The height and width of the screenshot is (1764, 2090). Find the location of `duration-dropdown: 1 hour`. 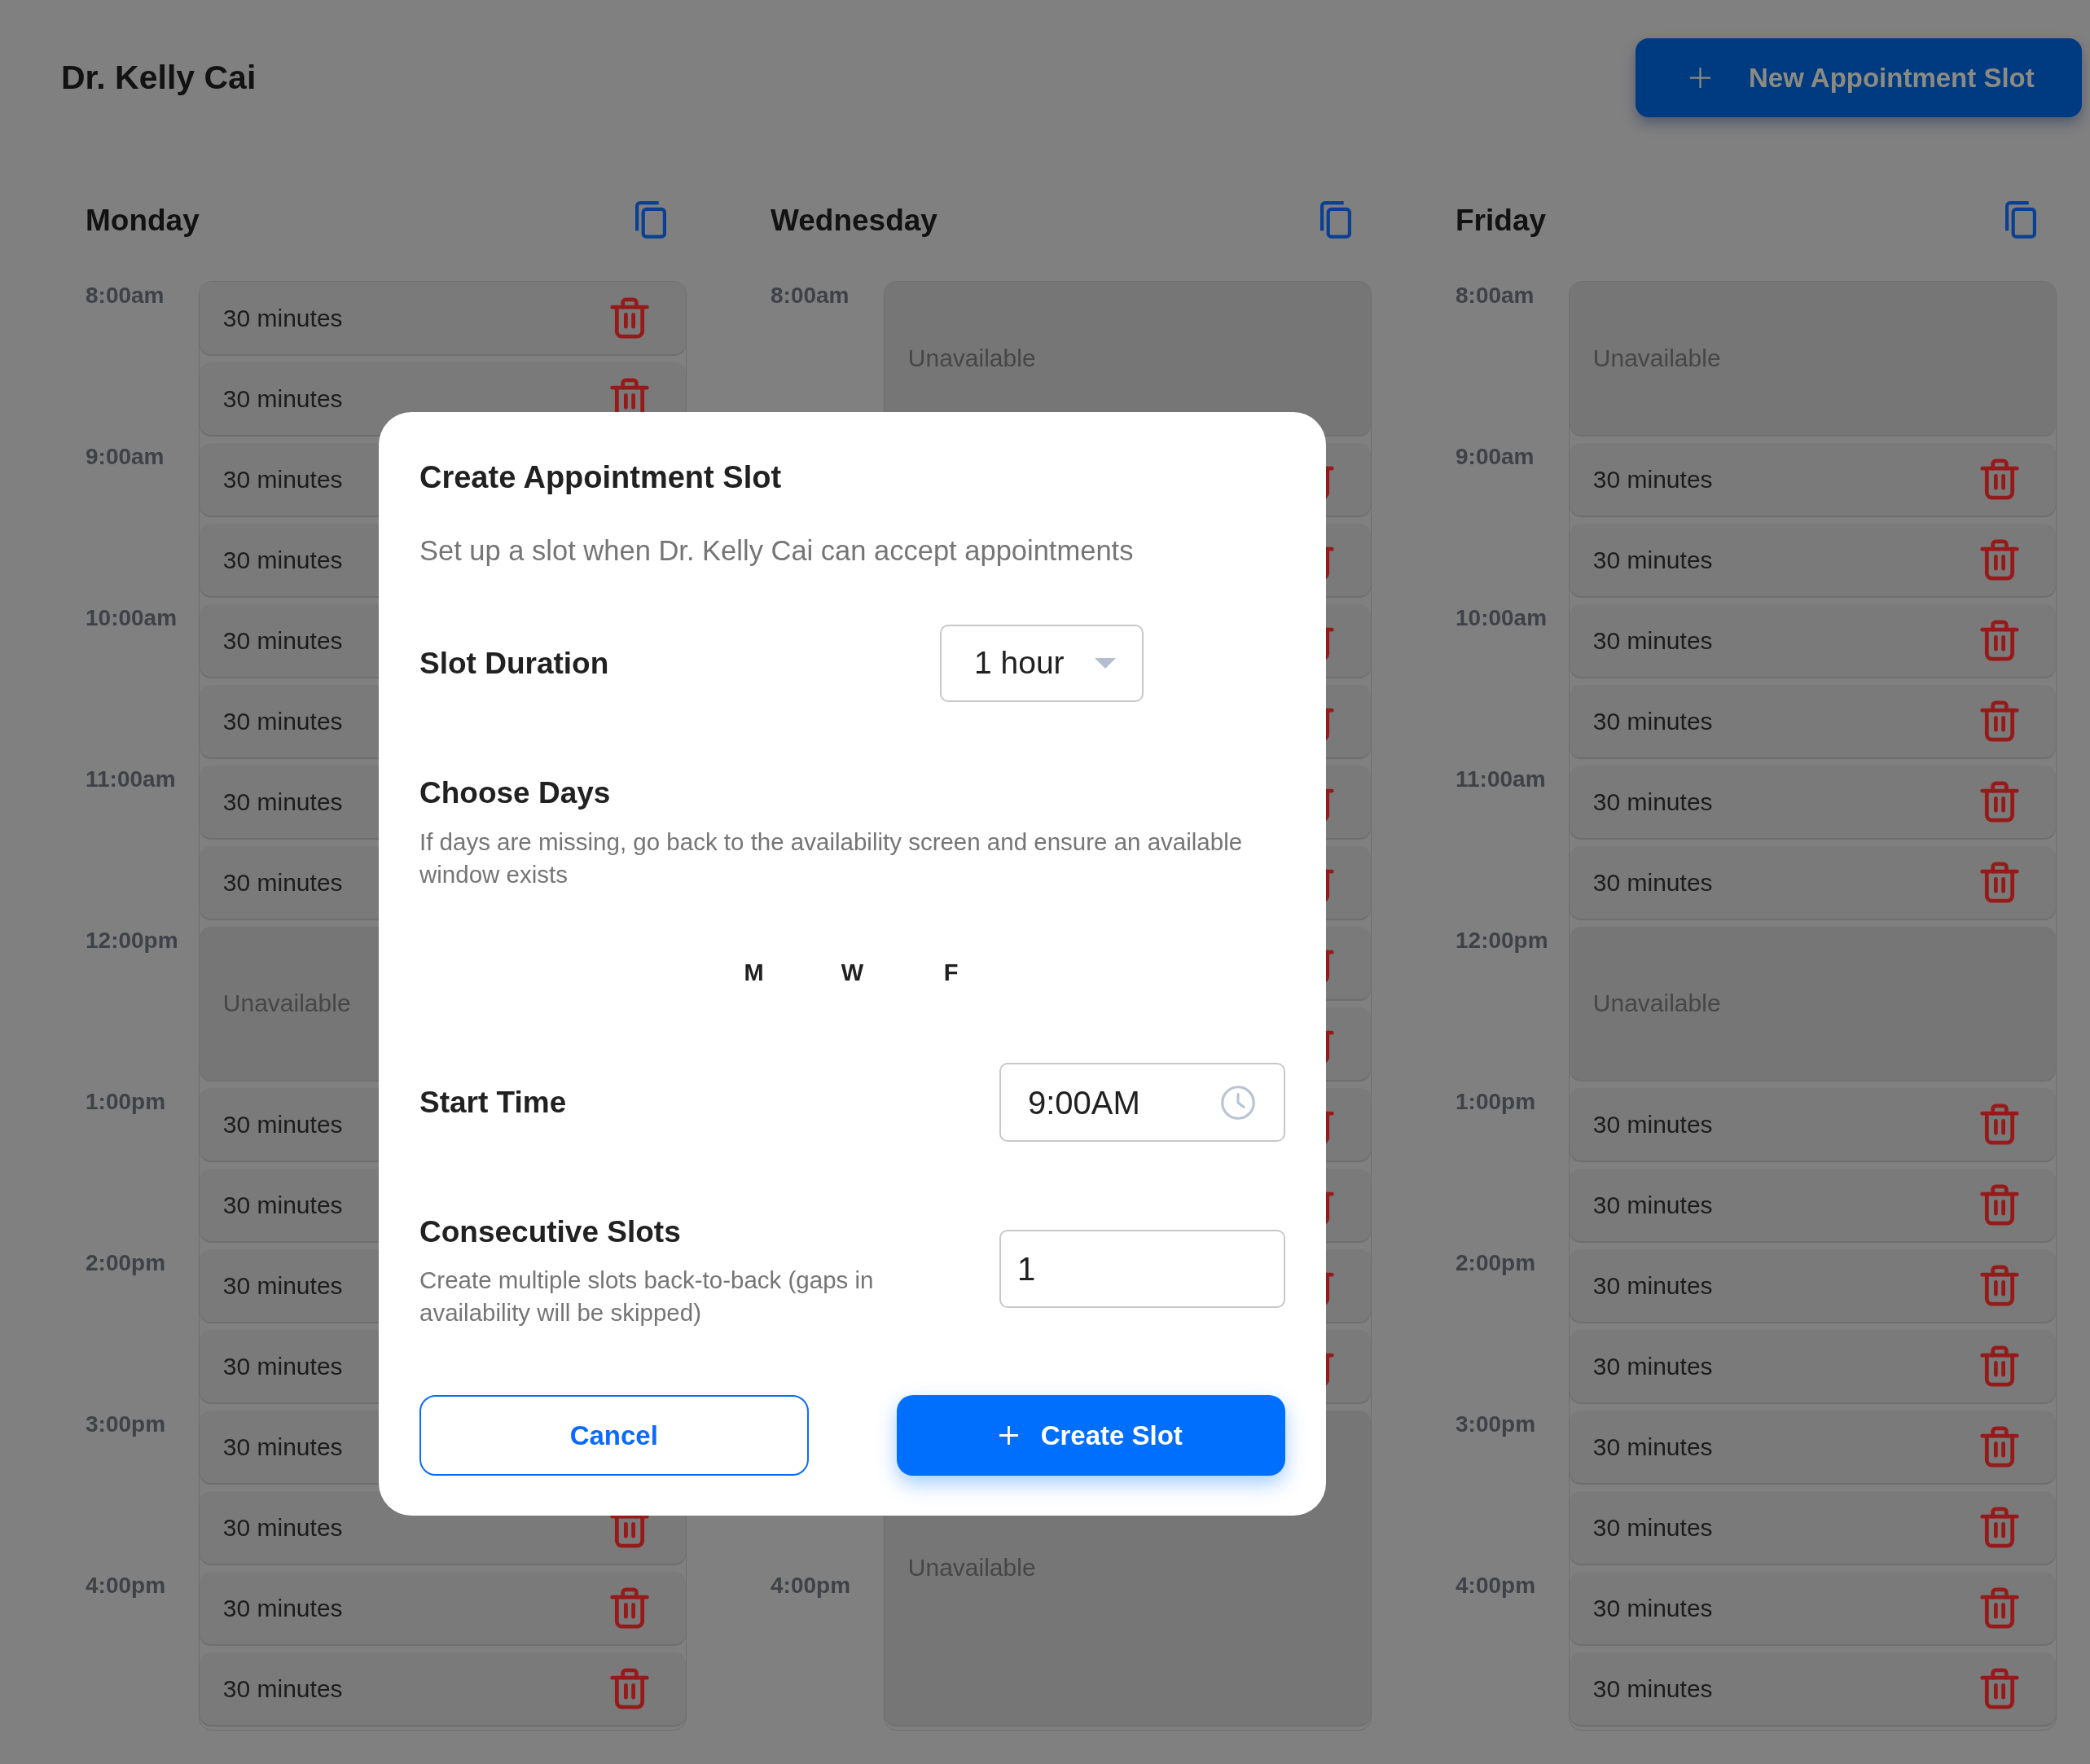

duration-dropdown: 1 hour is located at coordinates (1042, 663).